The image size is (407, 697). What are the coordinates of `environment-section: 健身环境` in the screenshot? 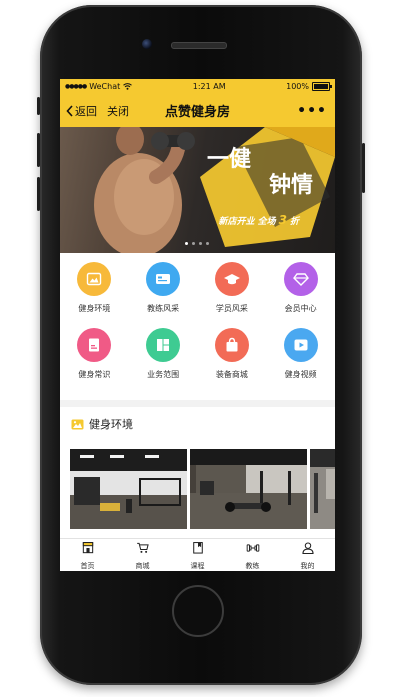 It's located at (197, 477).